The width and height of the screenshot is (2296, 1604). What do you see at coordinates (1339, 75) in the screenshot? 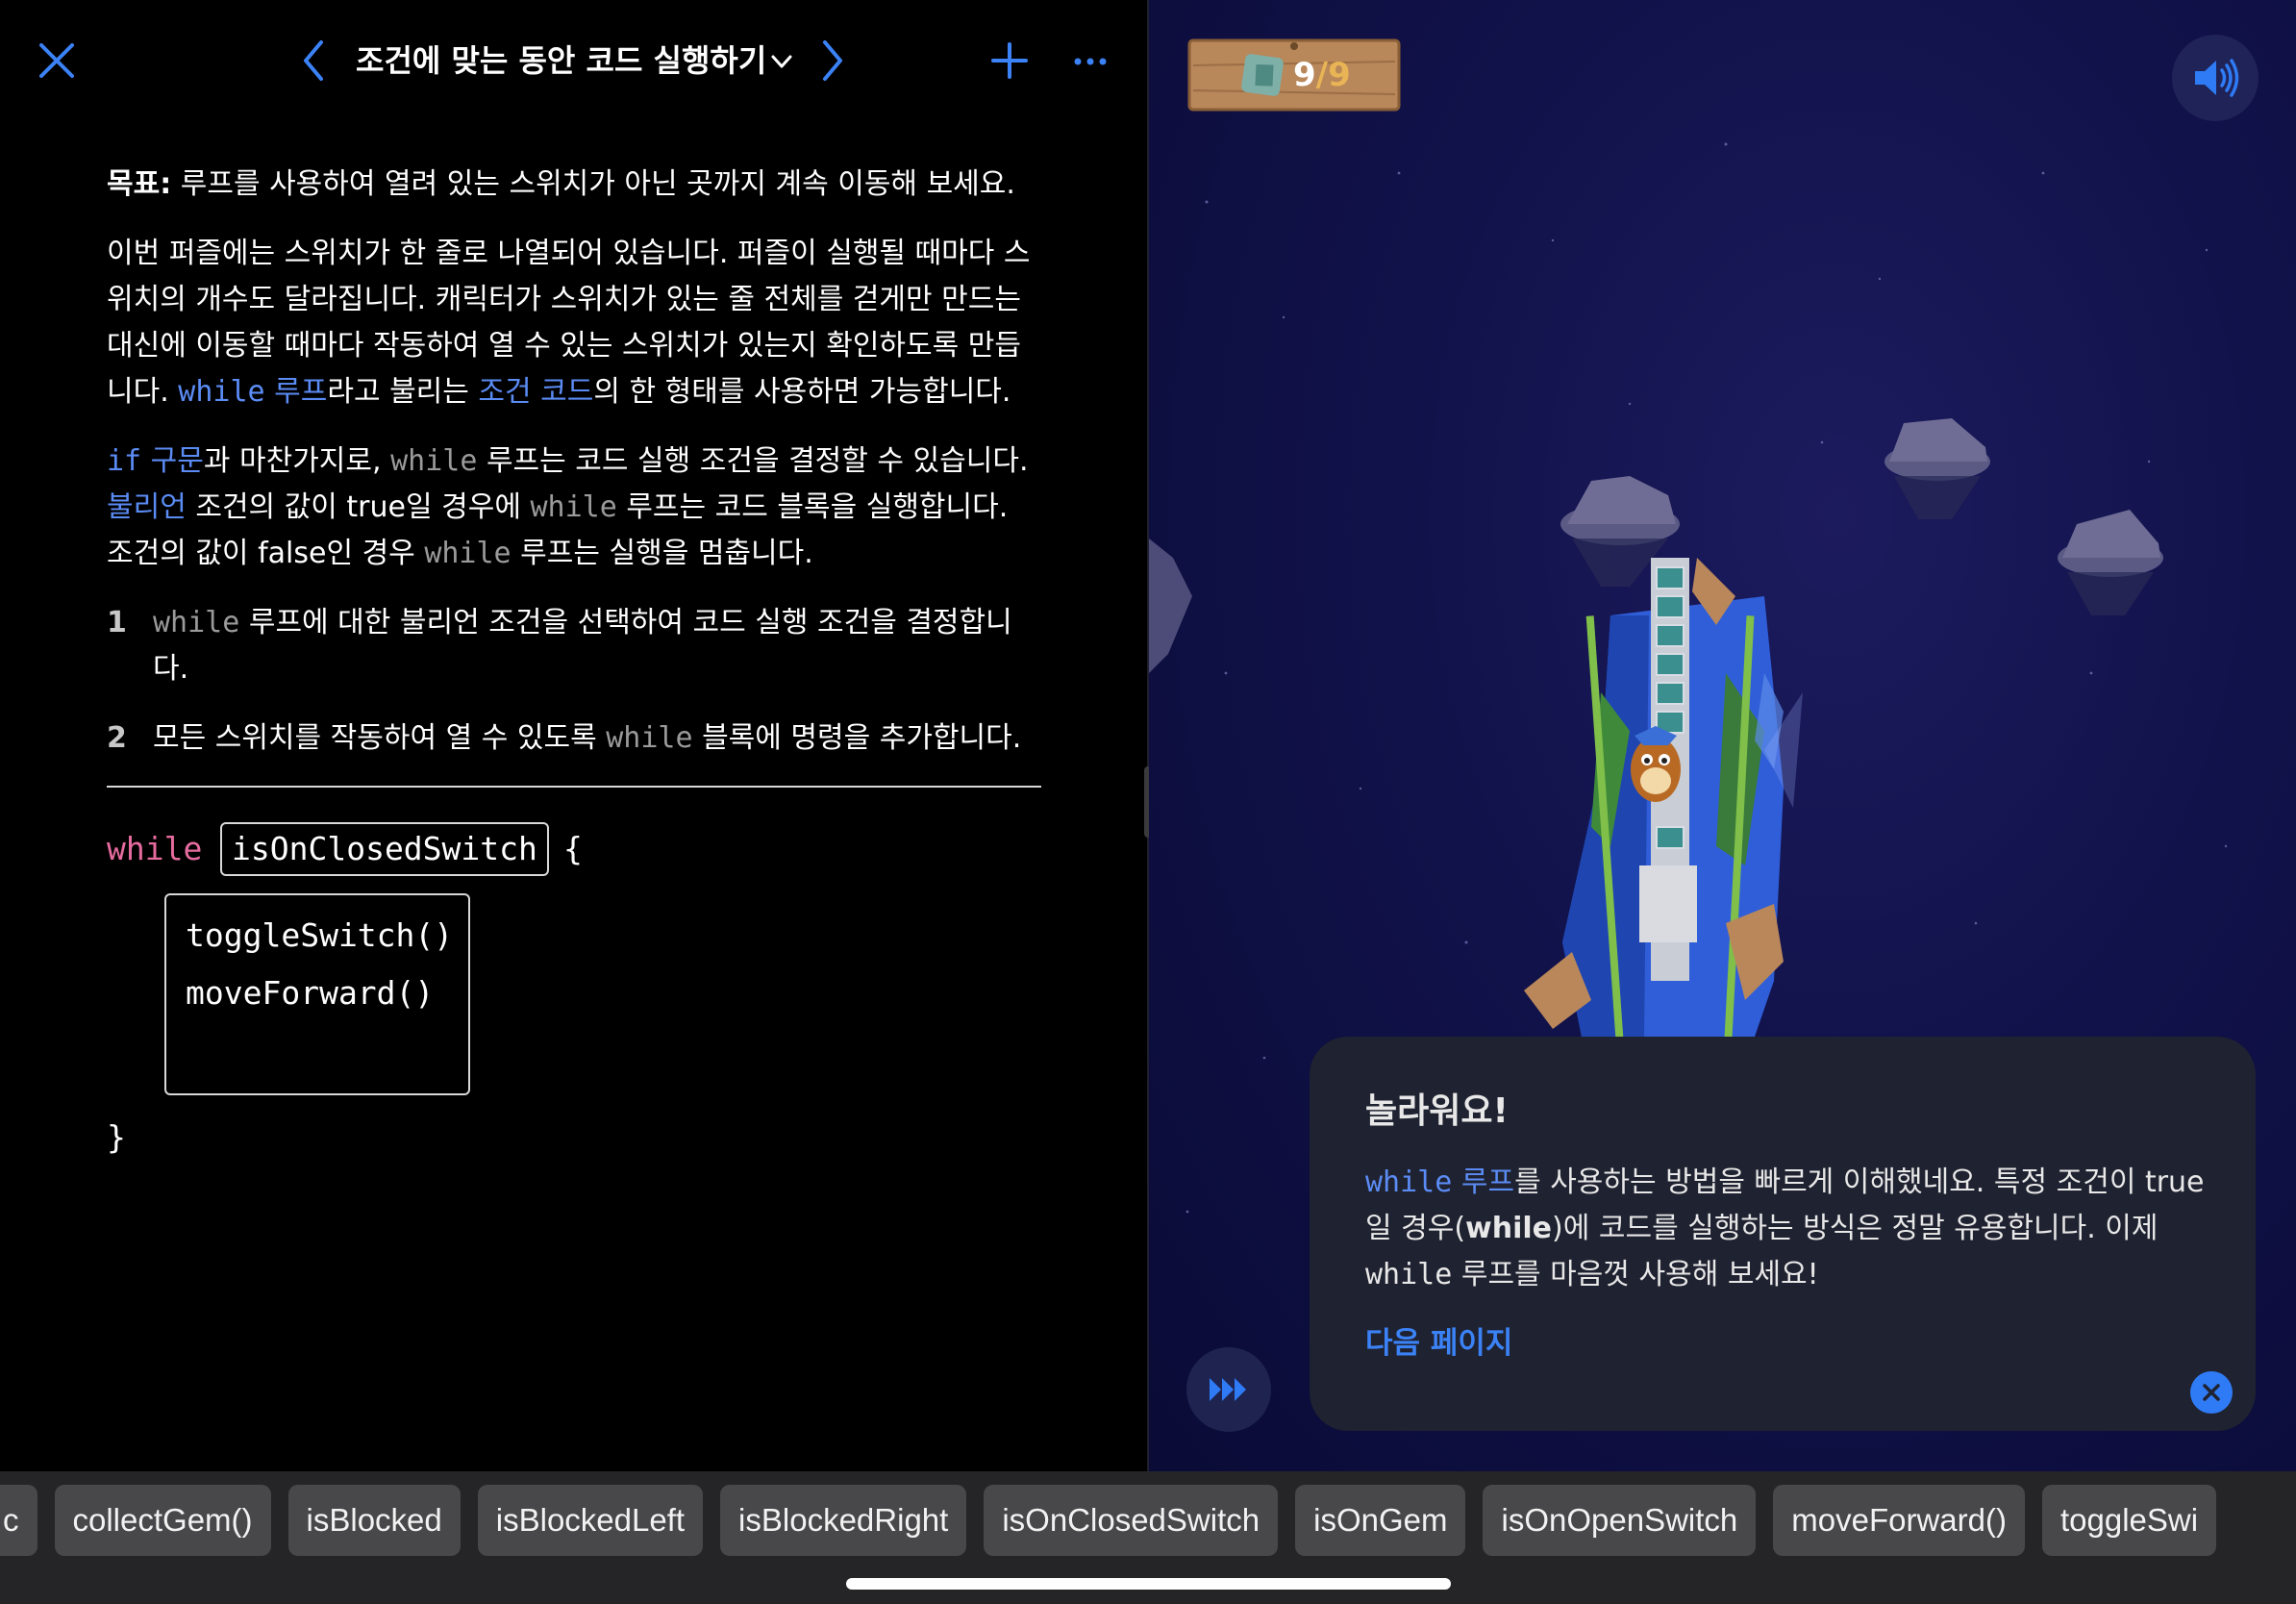
I see `gems-total: 9` at bounding box center [1339, 75].